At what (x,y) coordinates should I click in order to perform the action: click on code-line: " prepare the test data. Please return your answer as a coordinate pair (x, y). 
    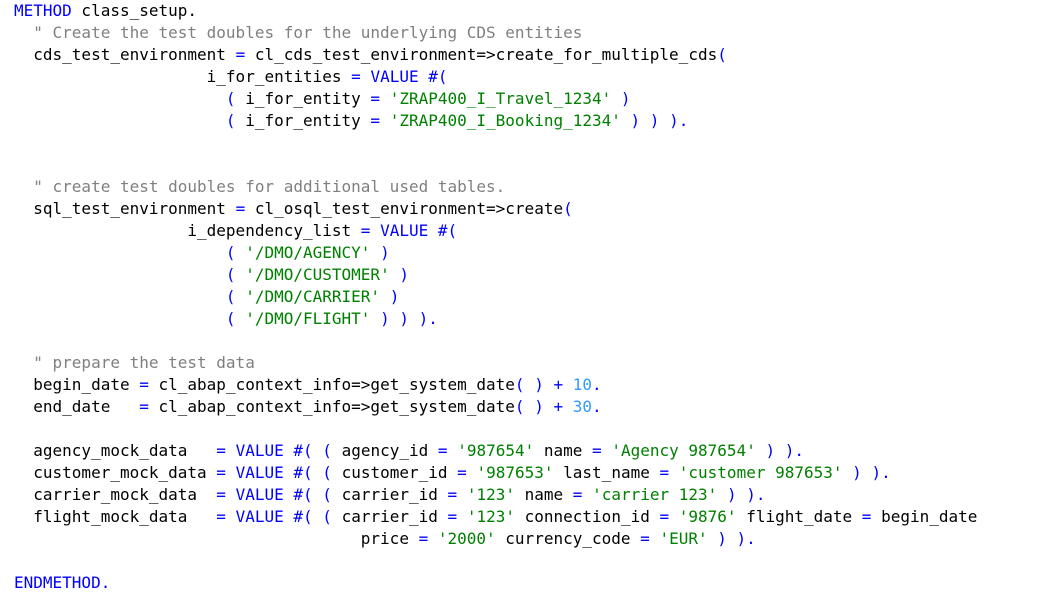
    Looking at the image, I should click on (134, 363).